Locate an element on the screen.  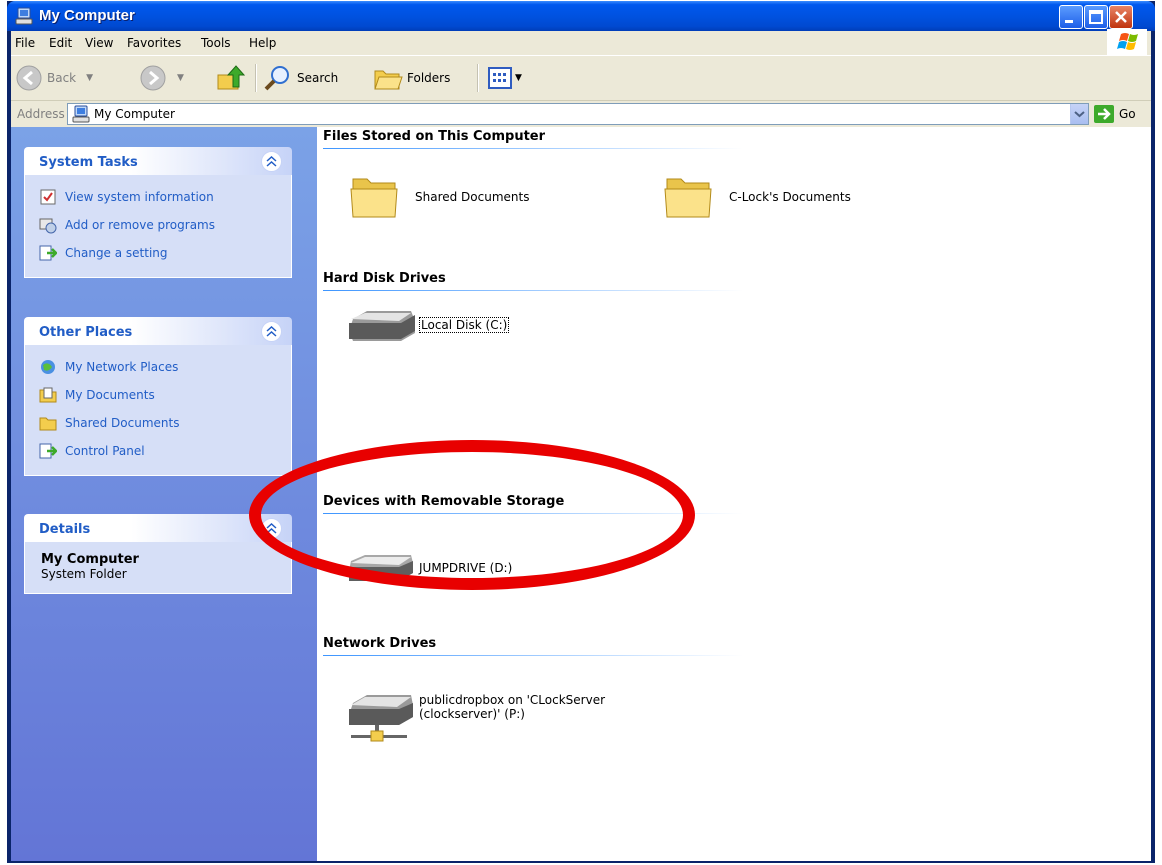
up-folder-button is located at coordinates (230, 78).